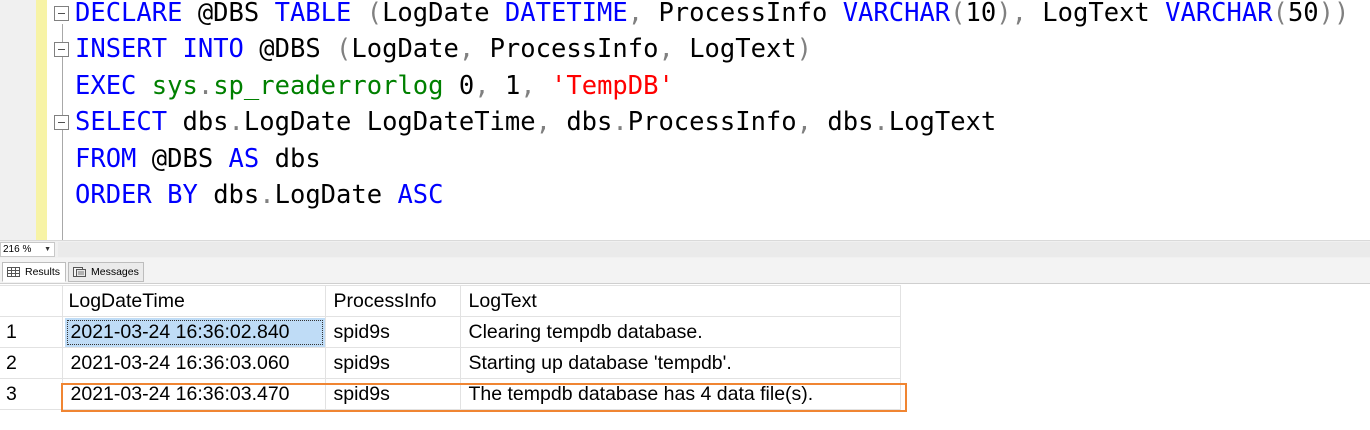 Image resolution: width=1370 pixels, height=430 pixels. What do you see at coordinates (193, 363) in the screenshot?
I see `cell-logdatetime: 2021-03-24 16:36:03.060` at bounding box center [193, 363].